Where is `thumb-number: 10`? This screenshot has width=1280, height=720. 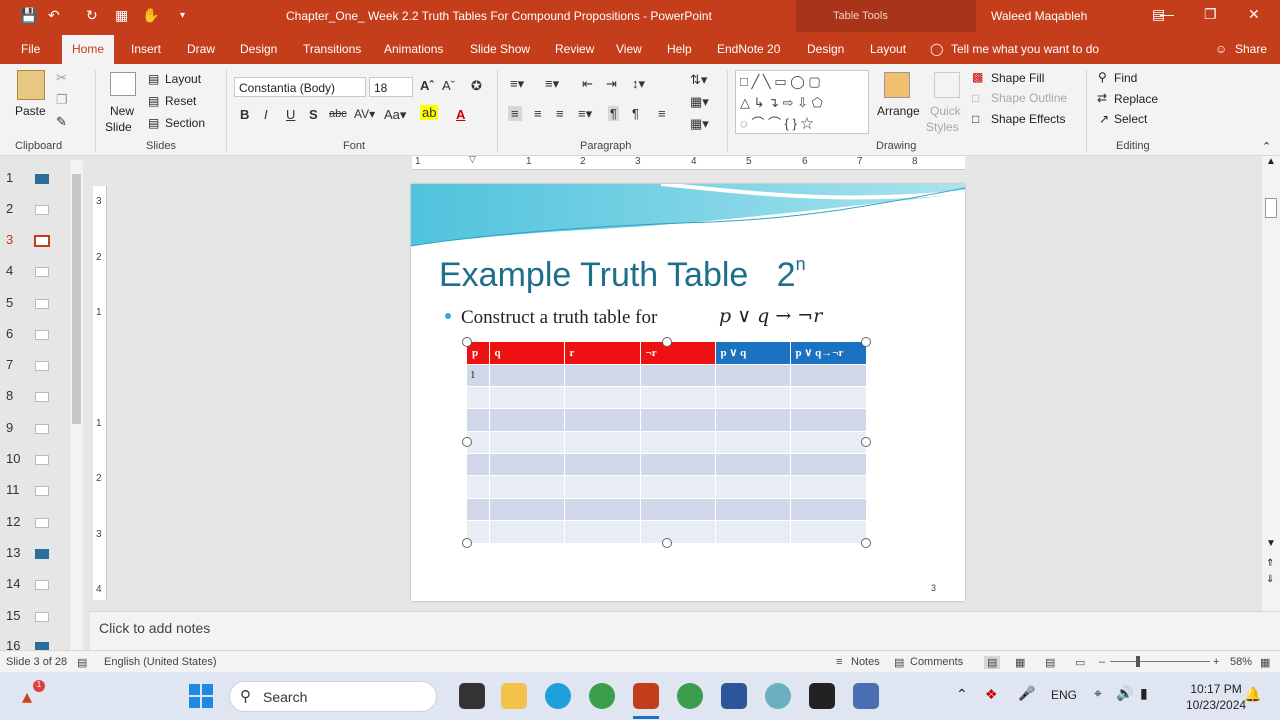
thumb-number: 10 is located at coordinates (13, 458).